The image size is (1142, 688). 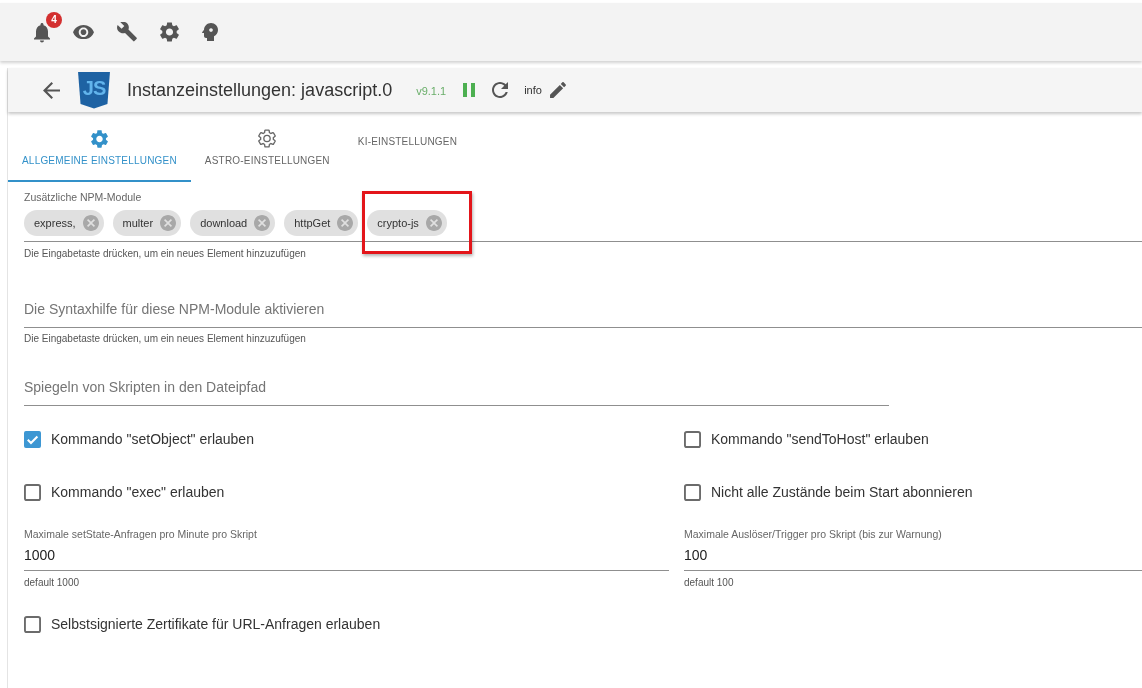 What do you see at coordinates (913, 557) in the screenshot?
I see `number-field: 100` at bounding box center [913, 557].